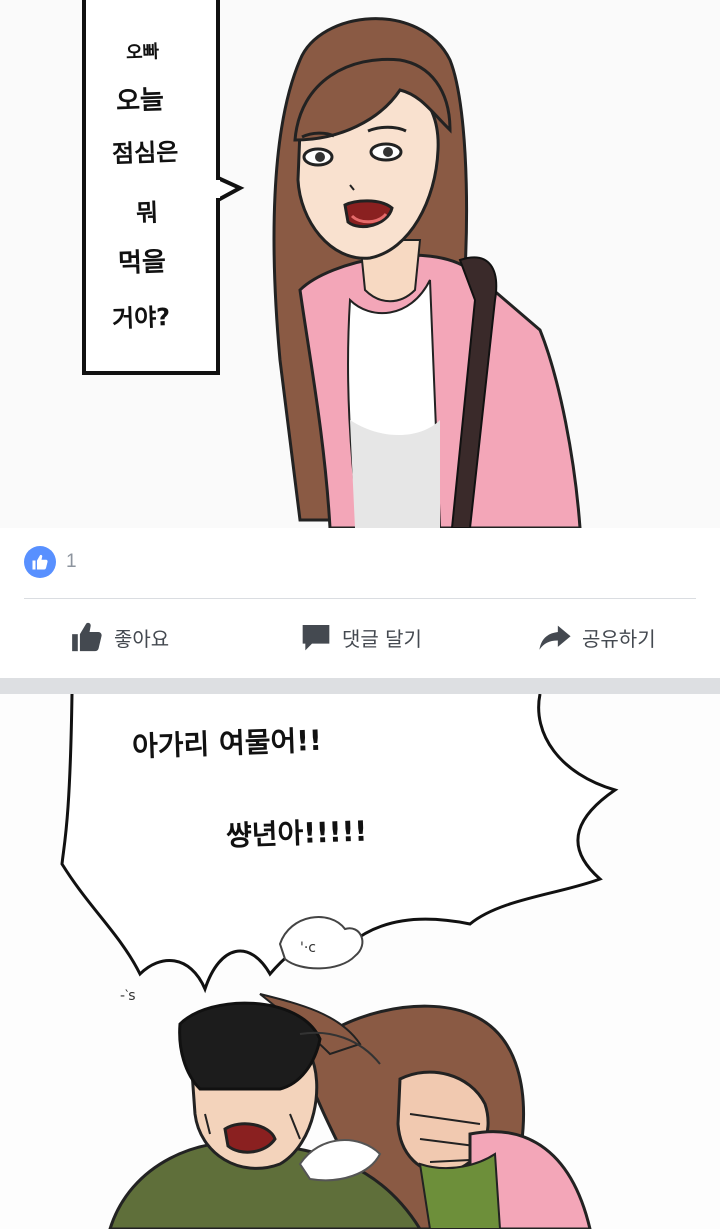 The width and height of the screenshot is (720, 1229). What do you see at coordinates (71, 561) in the screenshot?
I see `reaction-count: 1` at bounding box center [71, 561].